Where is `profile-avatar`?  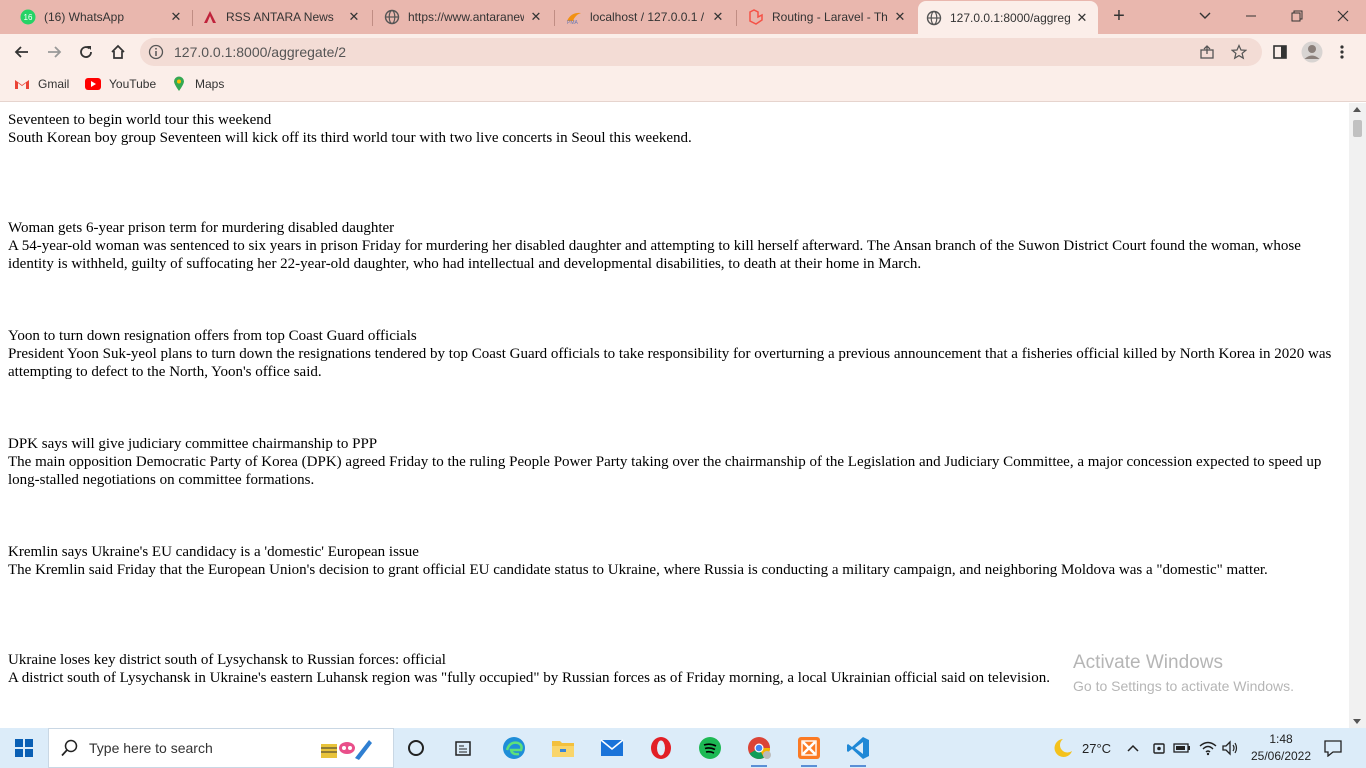 profile-avatar is located at coordinates (1312, 52).